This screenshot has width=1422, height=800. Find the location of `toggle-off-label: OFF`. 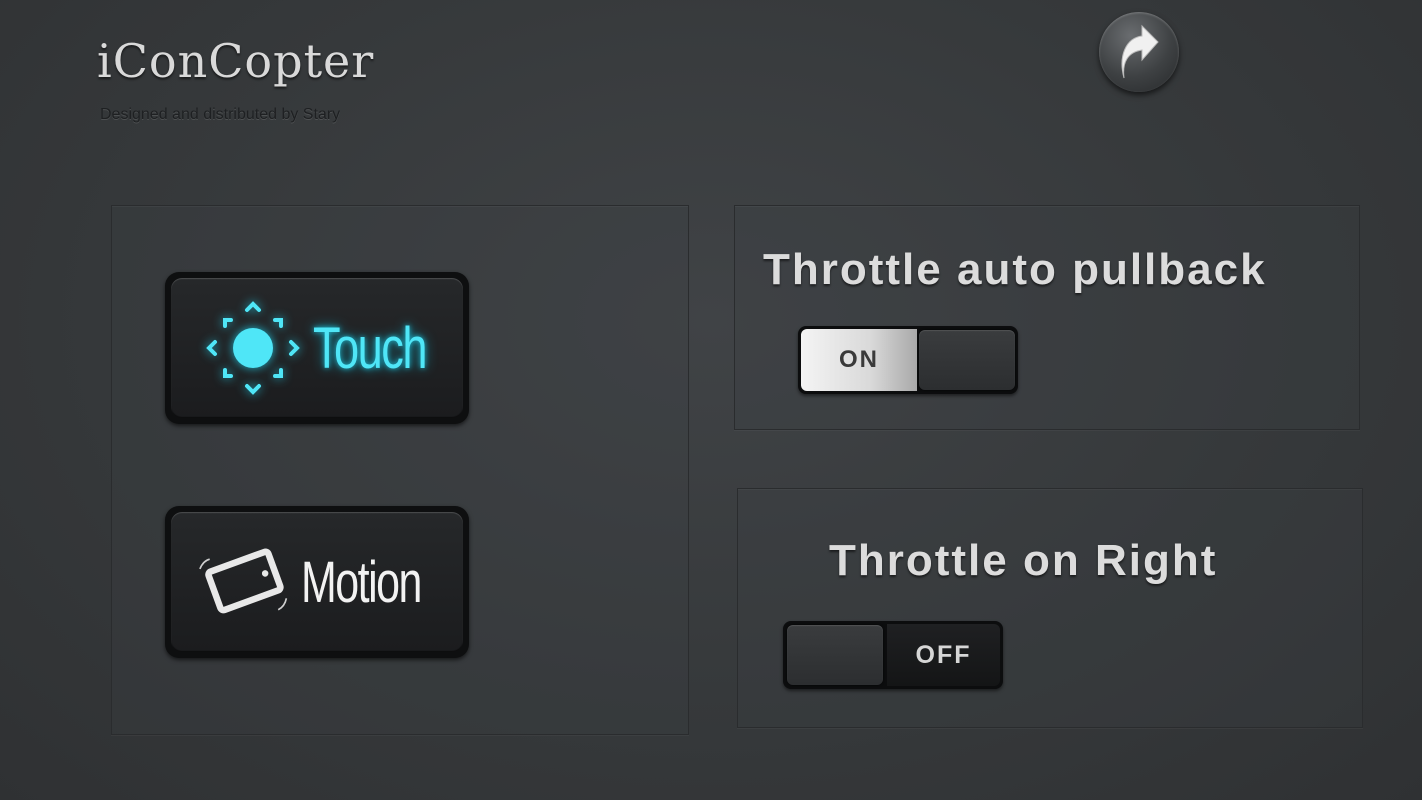

toggle-off-label: OFF is located at coordinates (943, 655).